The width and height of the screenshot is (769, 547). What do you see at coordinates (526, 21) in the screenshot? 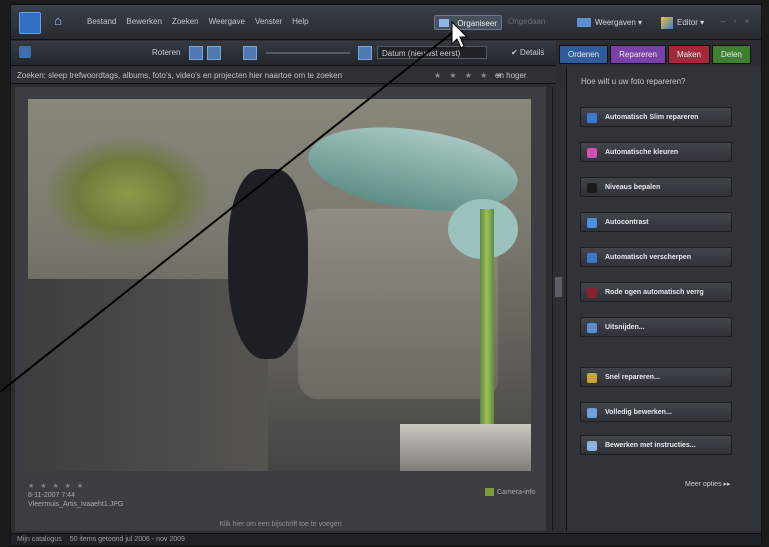
I see `undo-button: Ongedaan` at bounding box center [526, 21].